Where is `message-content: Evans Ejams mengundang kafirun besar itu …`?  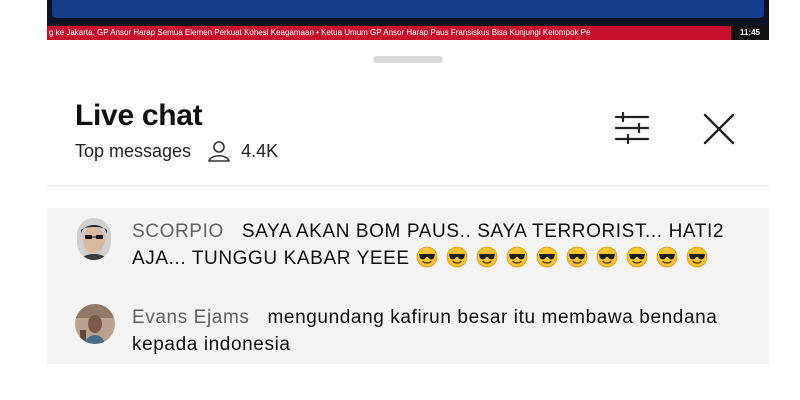 message-content: Evans Ejams mengundang kafirun besar itu … is located at coordinates (432, 331).